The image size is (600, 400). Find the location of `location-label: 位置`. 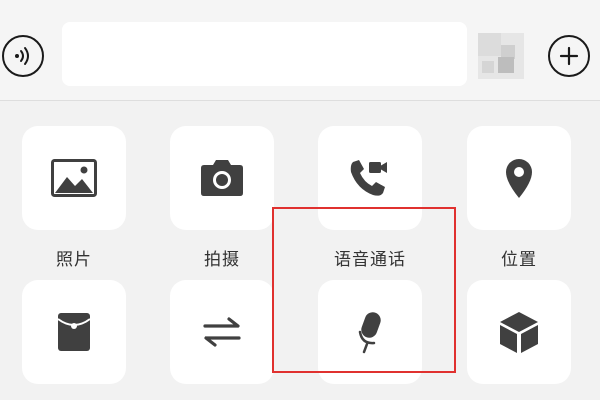

location-label: 位置 is located at coordinates (519, 260).